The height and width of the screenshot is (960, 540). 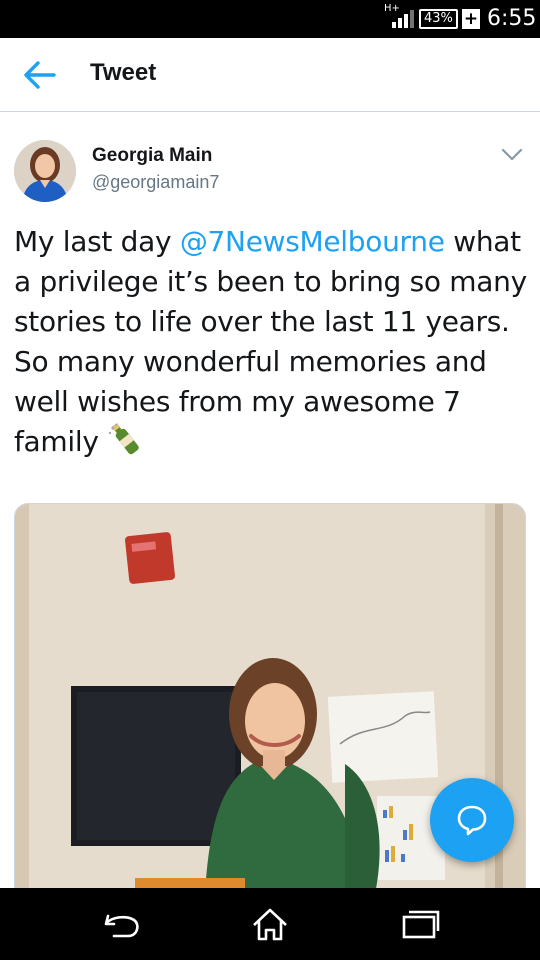 I want to click on back-button, so click(x=40, y=75).